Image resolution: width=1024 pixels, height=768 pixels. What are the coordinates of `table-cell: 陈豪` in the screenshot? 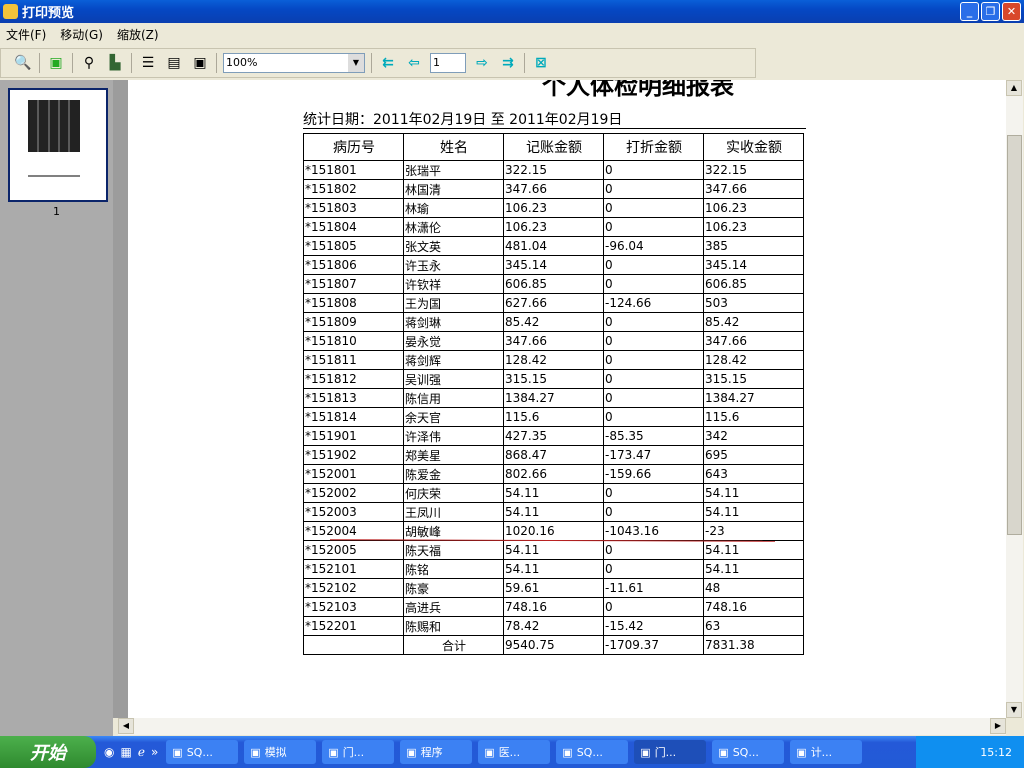 It's located at (453, 588).